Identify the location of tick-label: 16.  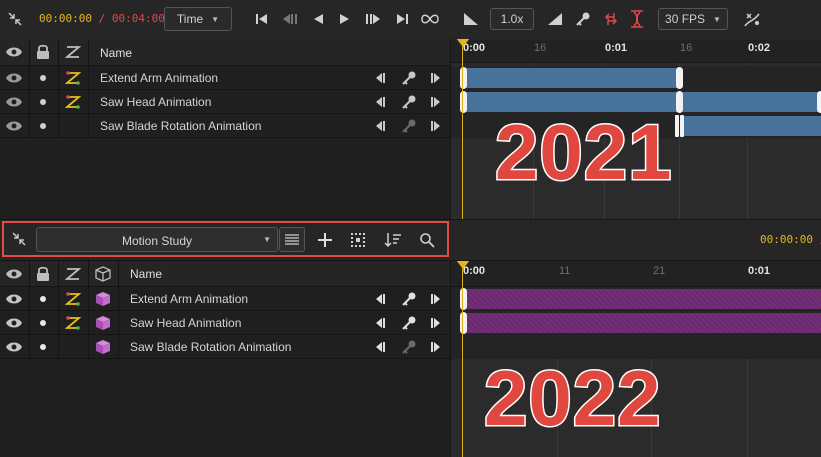
(686, 48).